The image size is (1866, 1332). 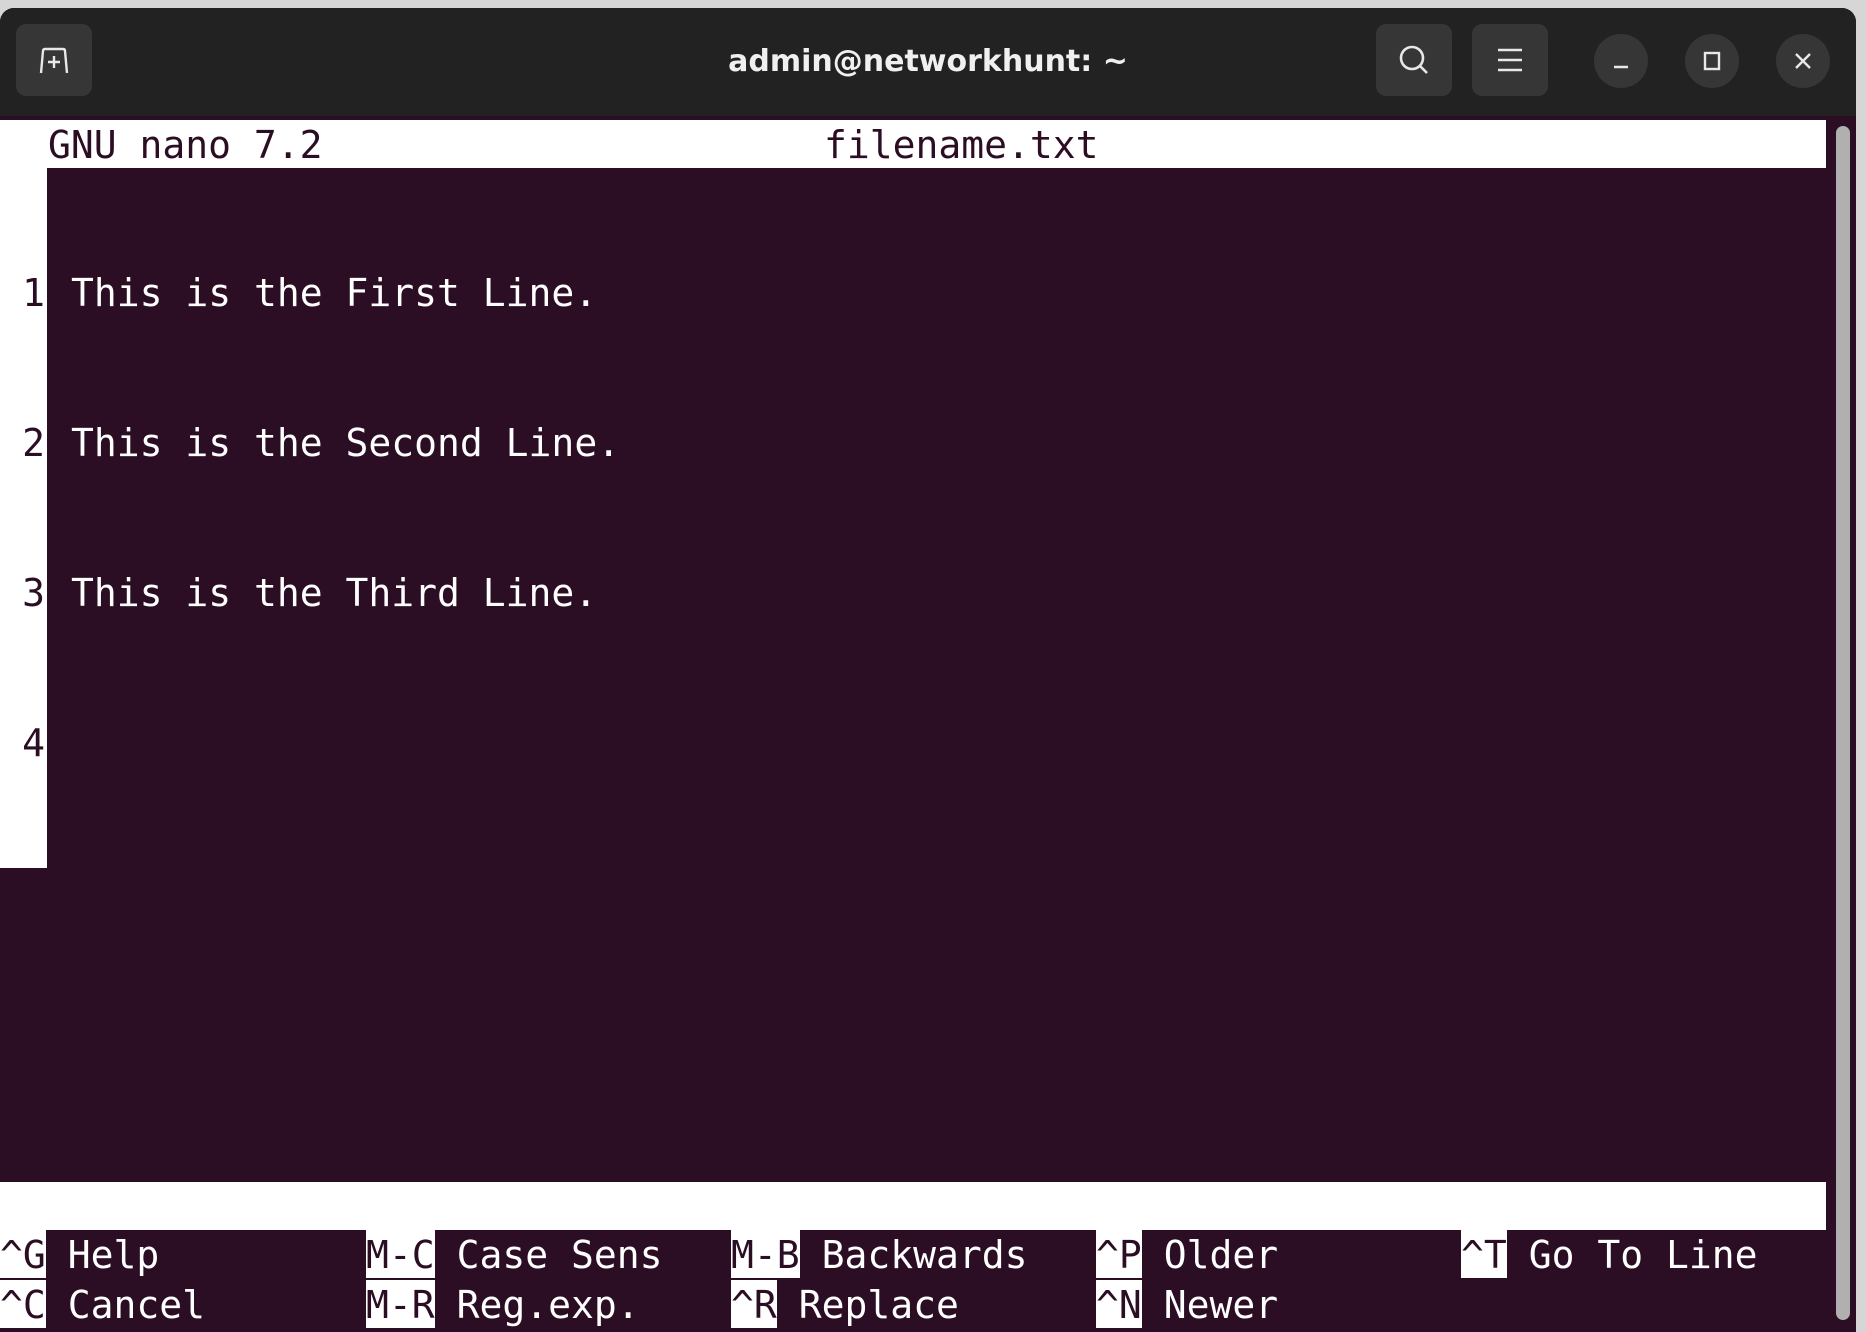 I want to click on shortcut-key: ^P, so click(x=1119, y=1254).